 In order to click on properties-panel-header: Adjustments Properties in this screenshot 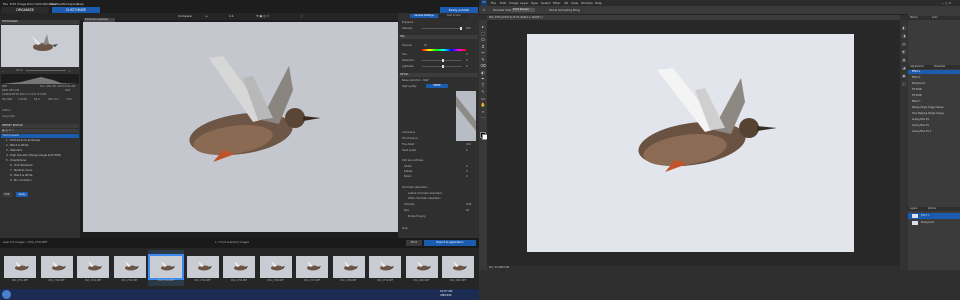, I will do `click(934, 67)`.